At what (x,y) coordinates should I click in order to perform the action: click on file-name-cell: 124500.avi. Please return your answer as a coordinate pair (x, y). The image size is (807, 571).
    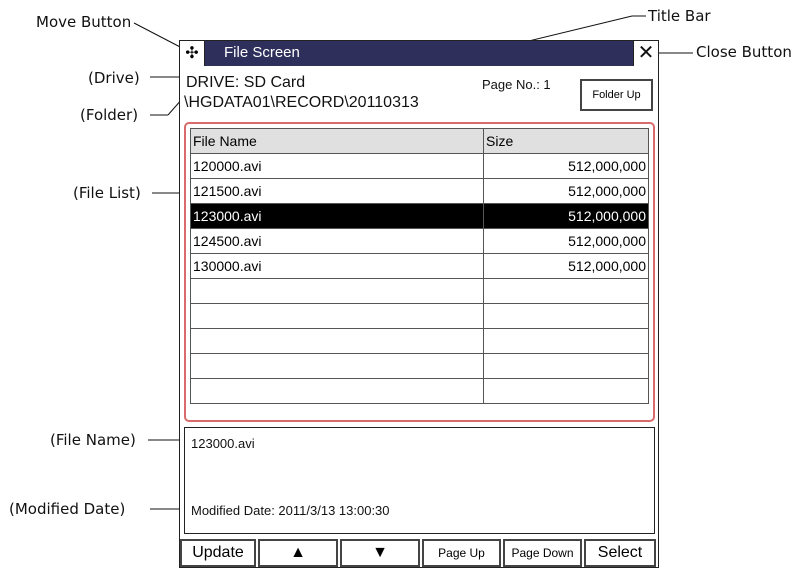
    Looking at the image, I should click on (337, 241).